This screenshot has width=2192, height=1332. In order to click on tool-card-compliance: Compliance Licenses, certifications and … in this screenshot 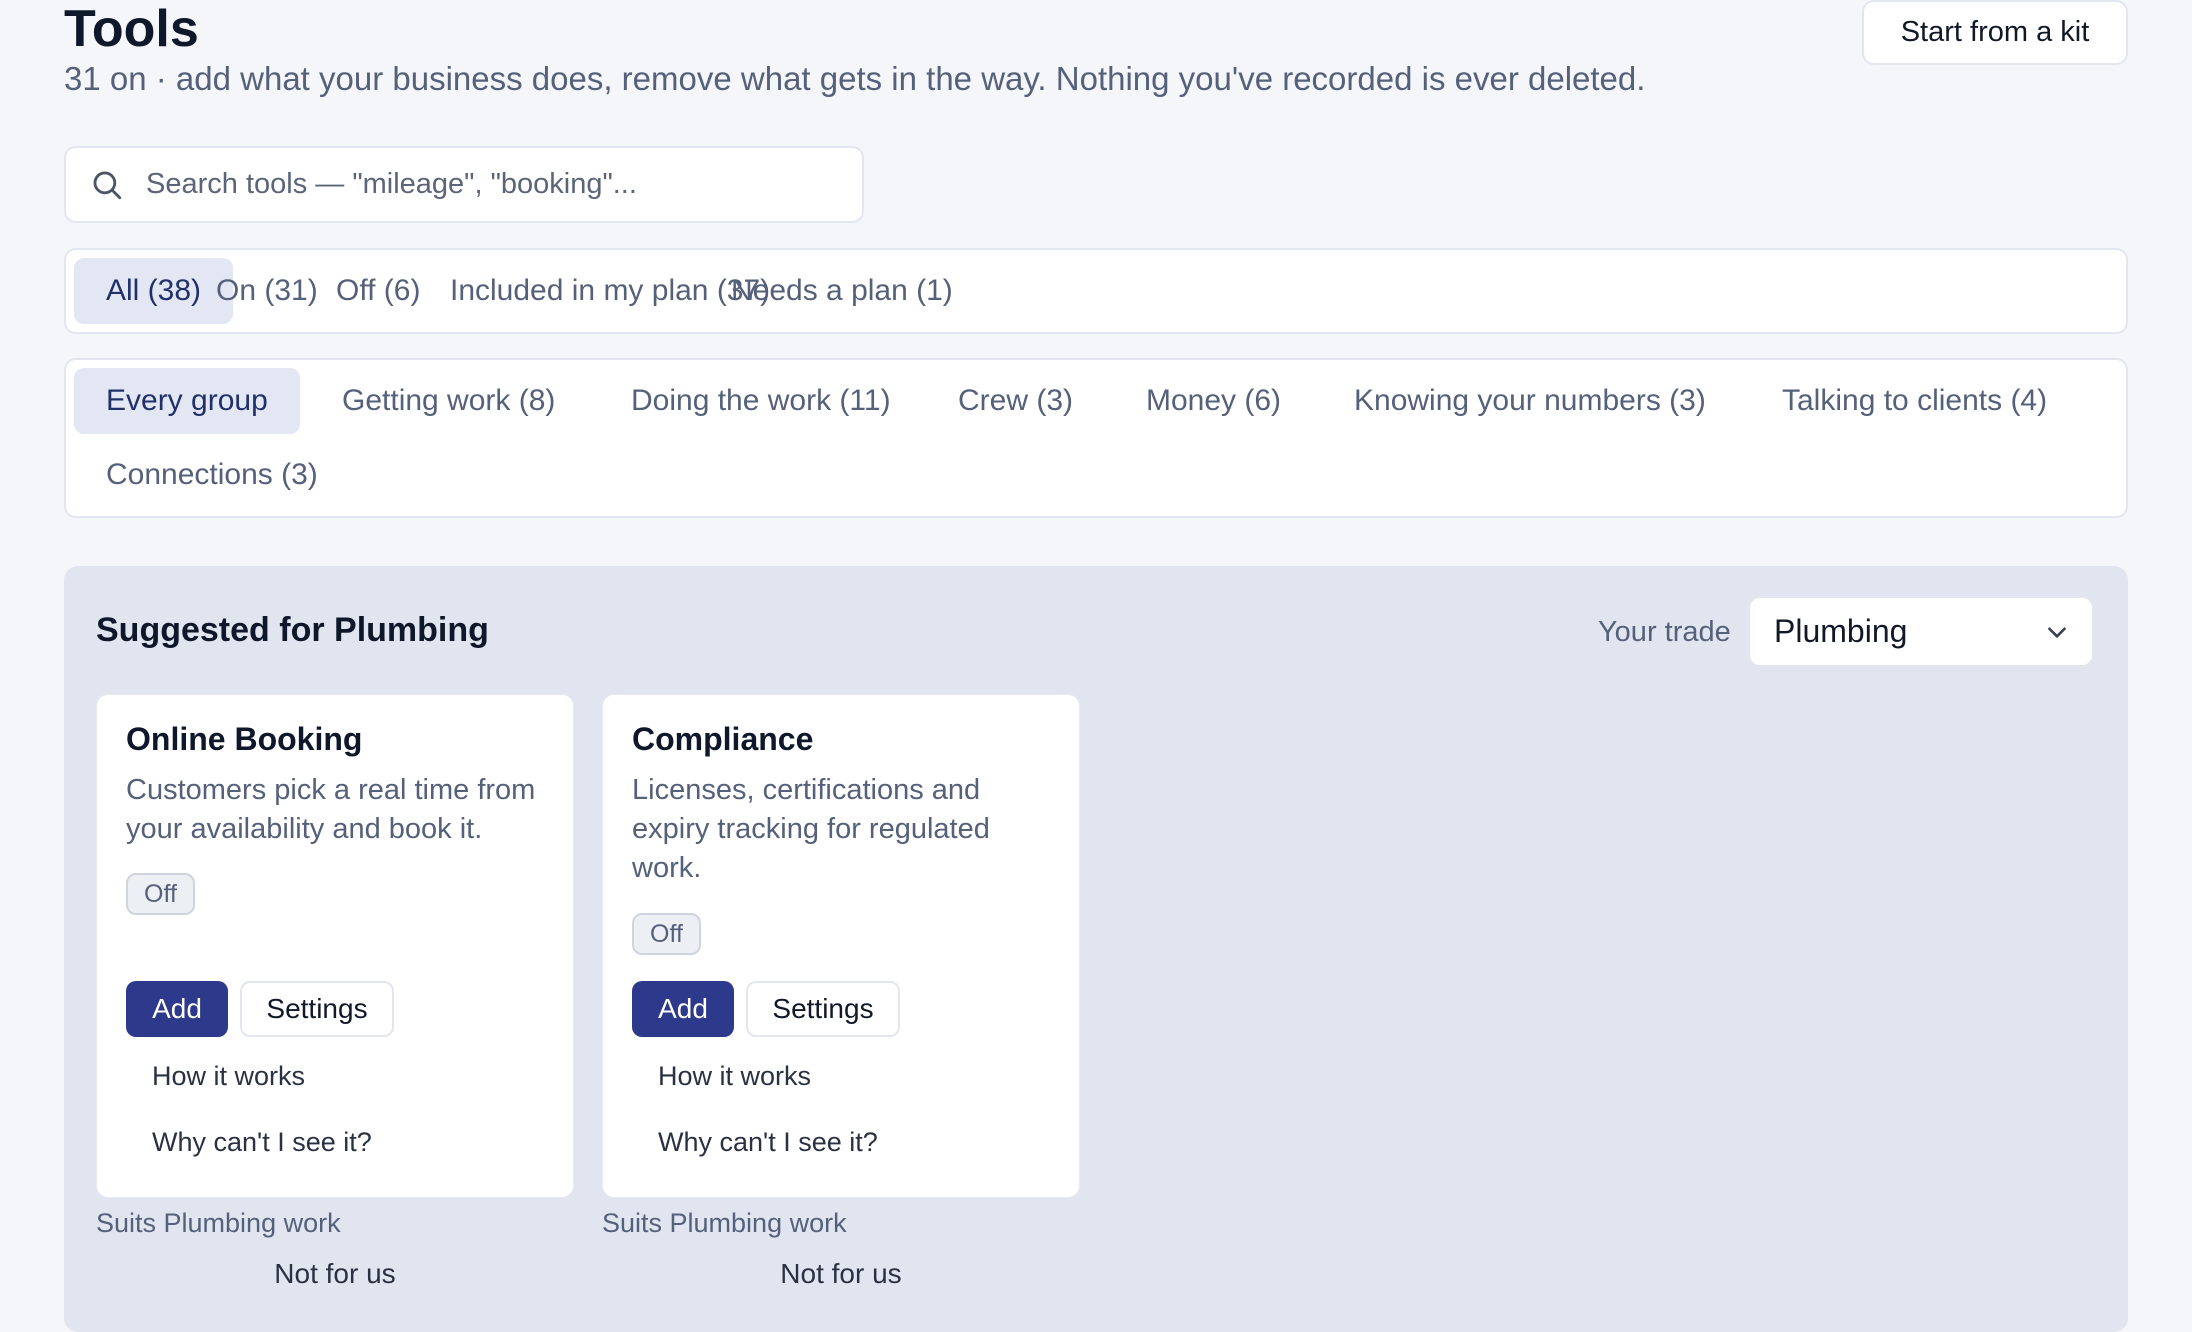, I will do `click(841, 946)`.